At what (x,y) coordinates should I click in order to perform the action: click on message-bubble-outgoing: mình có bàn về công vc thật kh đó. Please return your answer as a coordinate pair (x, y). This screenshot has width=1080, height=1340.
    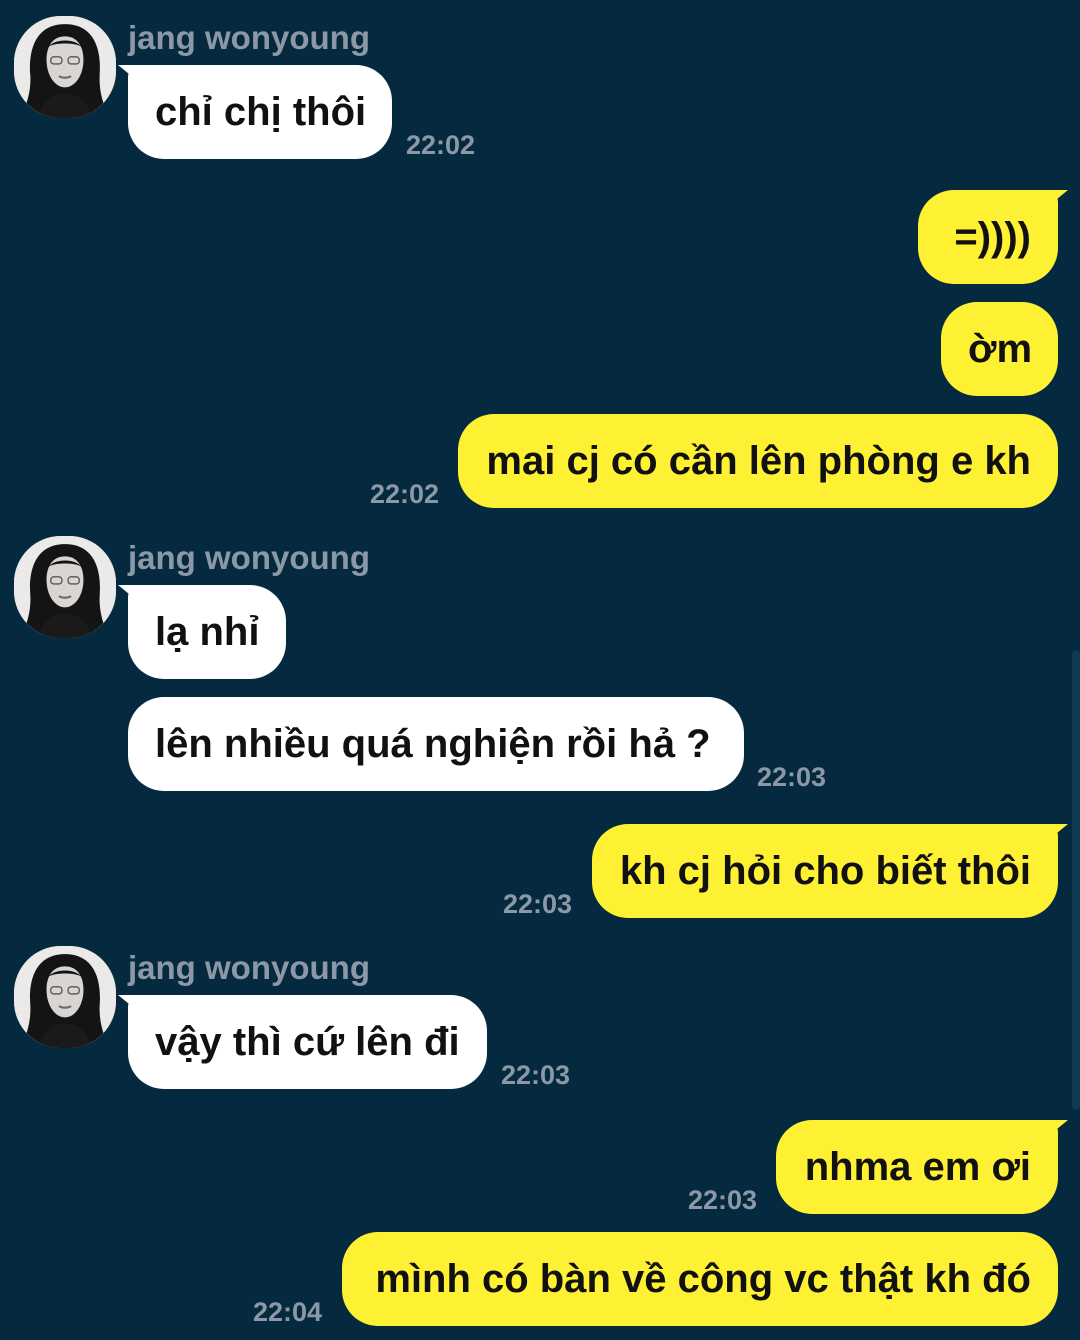
    Looking at the image, I should click on (700, 1279).